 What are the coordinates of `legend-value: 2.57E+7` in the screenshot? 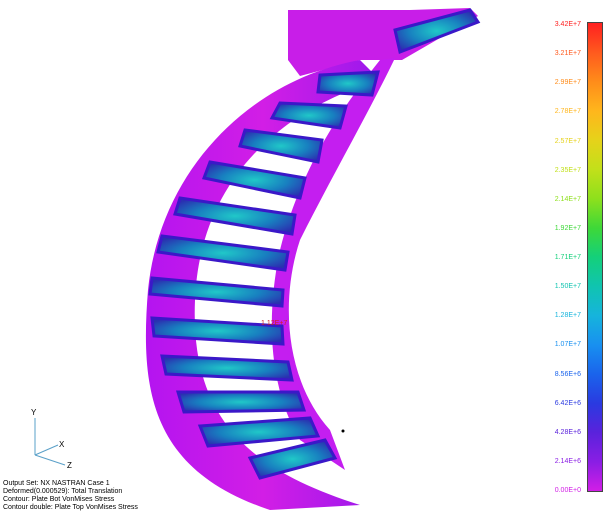 It's located at (567, 141).